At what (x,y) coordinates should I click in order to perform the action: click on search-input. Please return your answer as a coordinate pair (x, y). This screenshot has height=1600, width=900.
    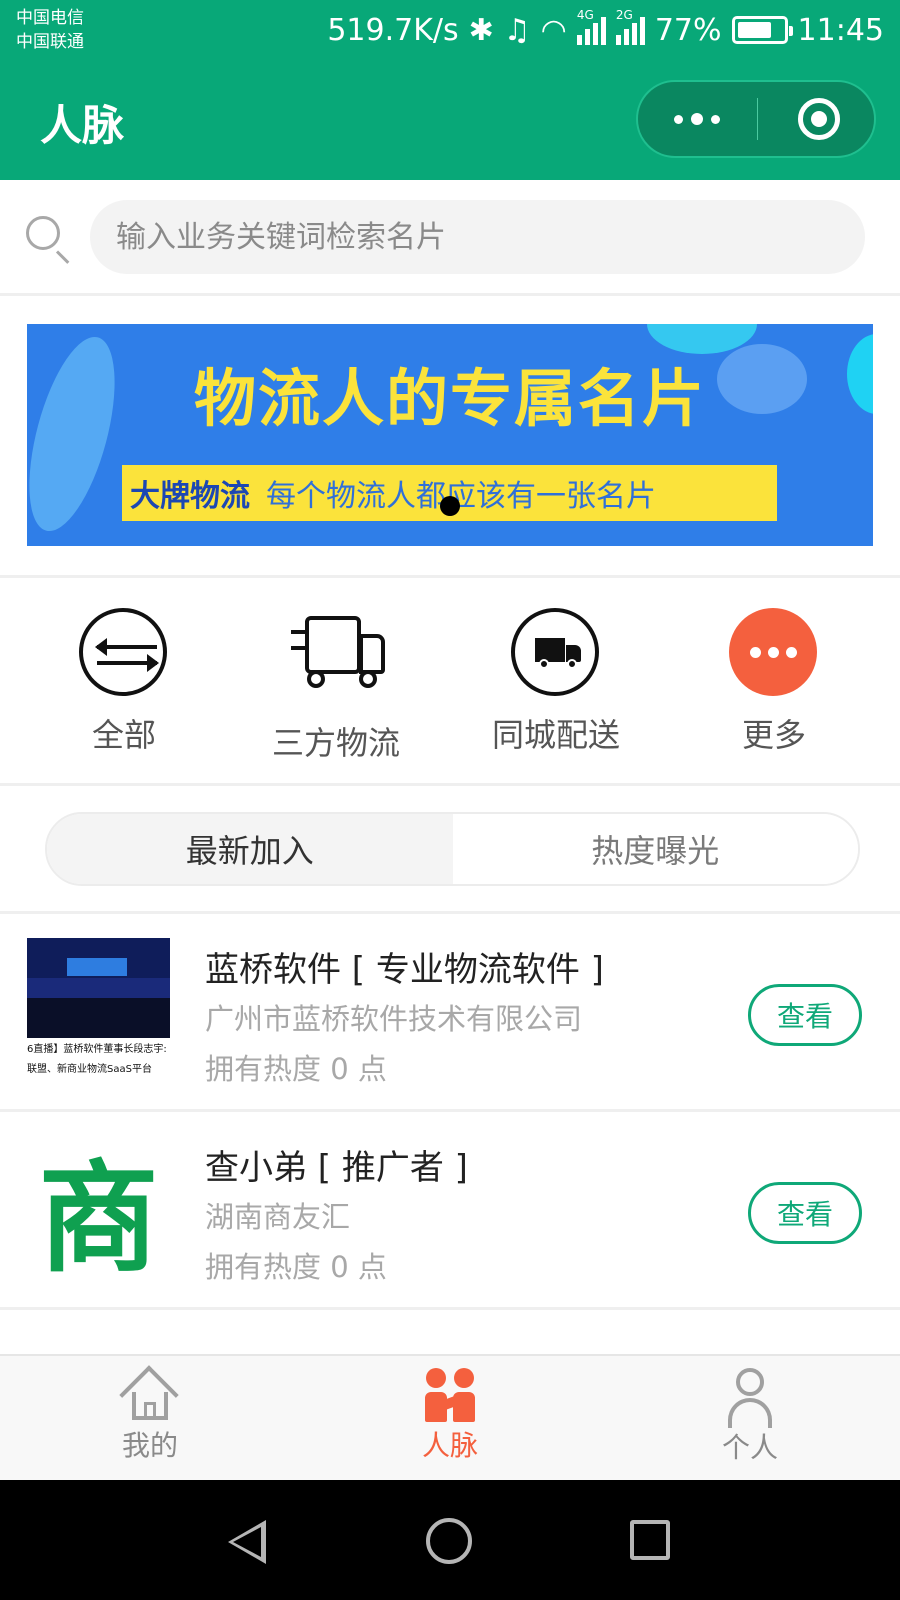
    Looking at the image, I should click on (477, 237).